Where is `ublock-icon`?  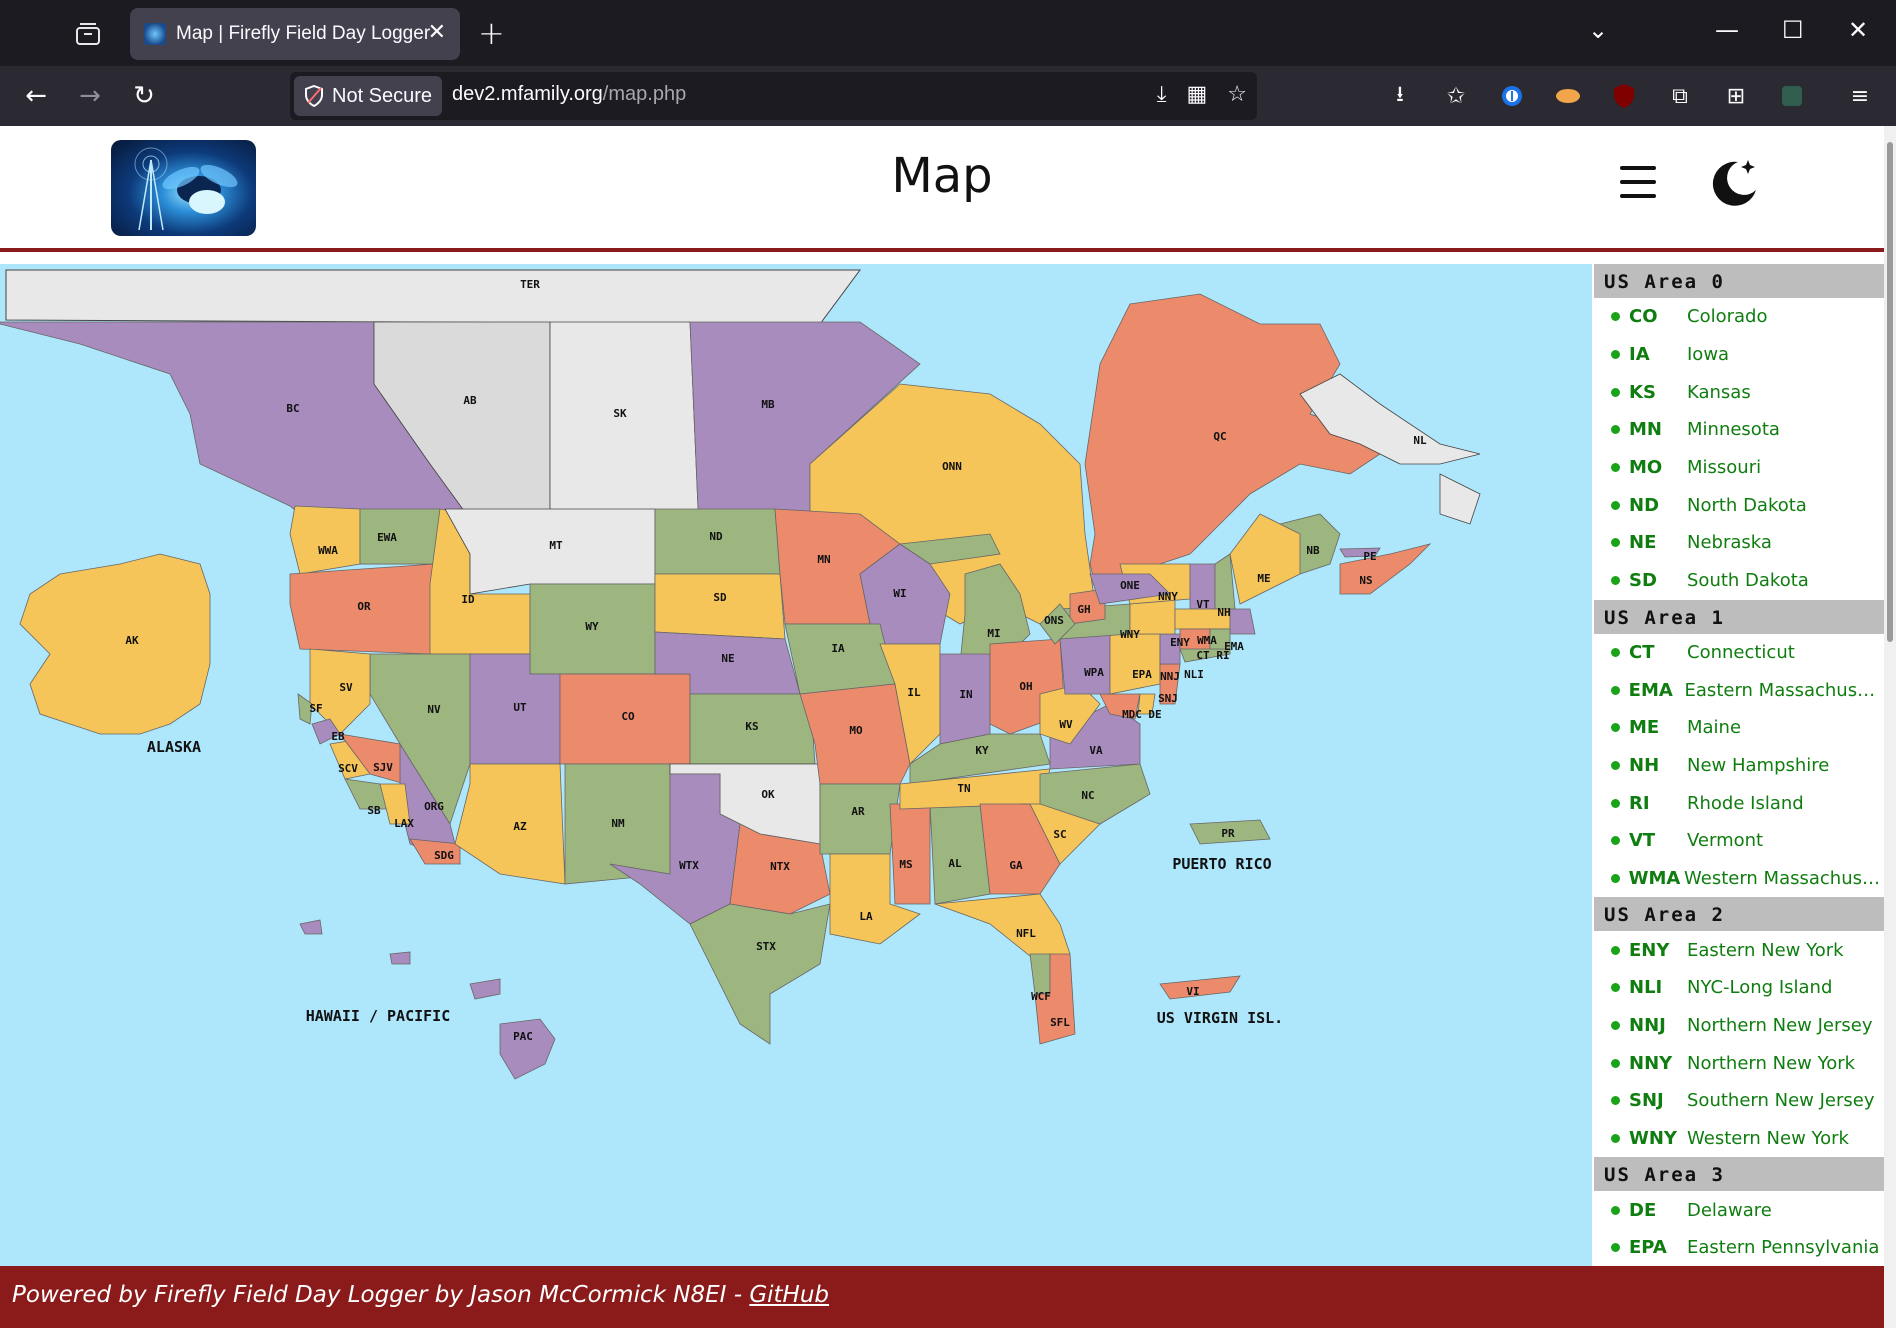 ublock-icon is located at coordinates (1624, 96).